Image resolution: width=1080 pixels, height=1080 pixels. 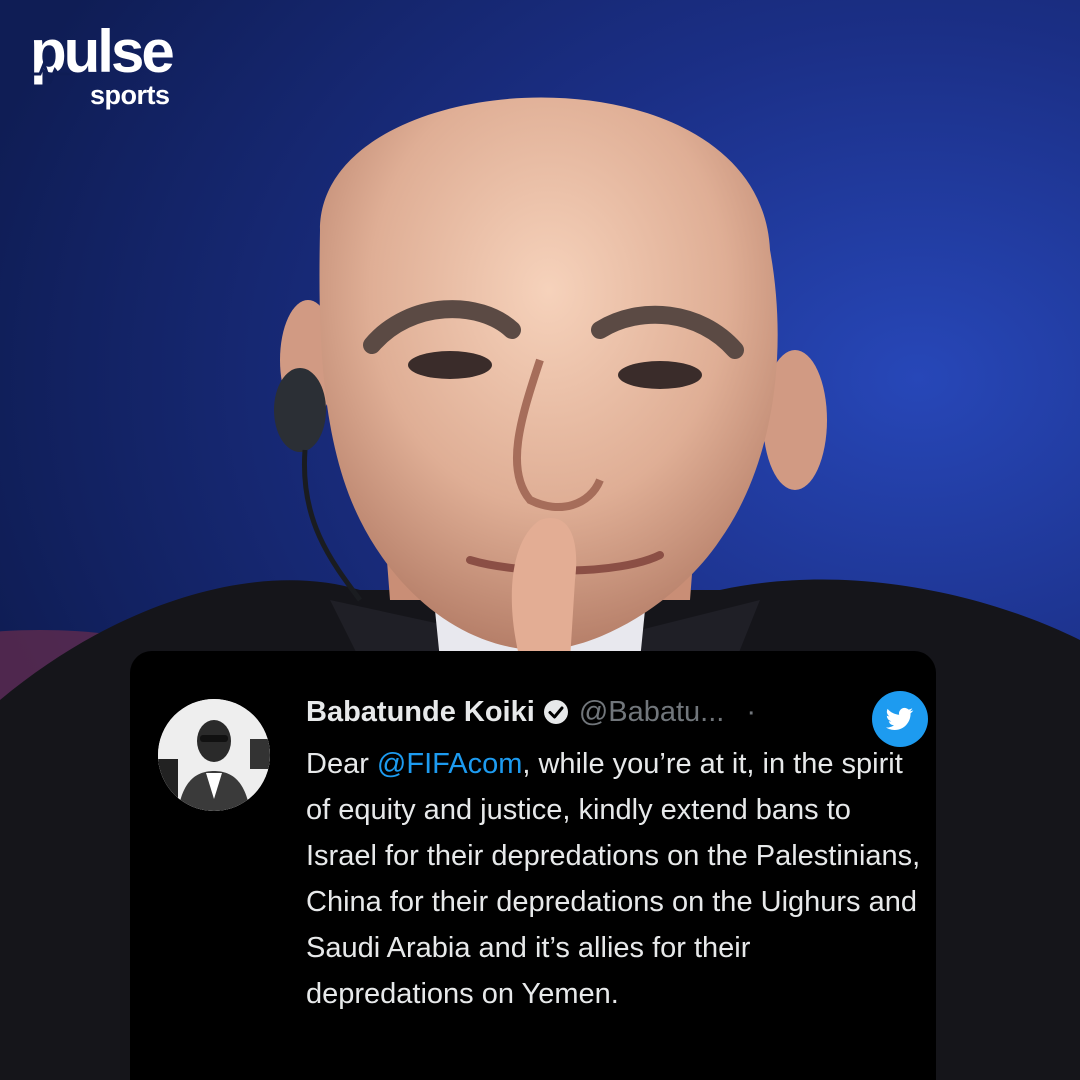 I want to click on brand-section: sports, so click(x=130, y=95).